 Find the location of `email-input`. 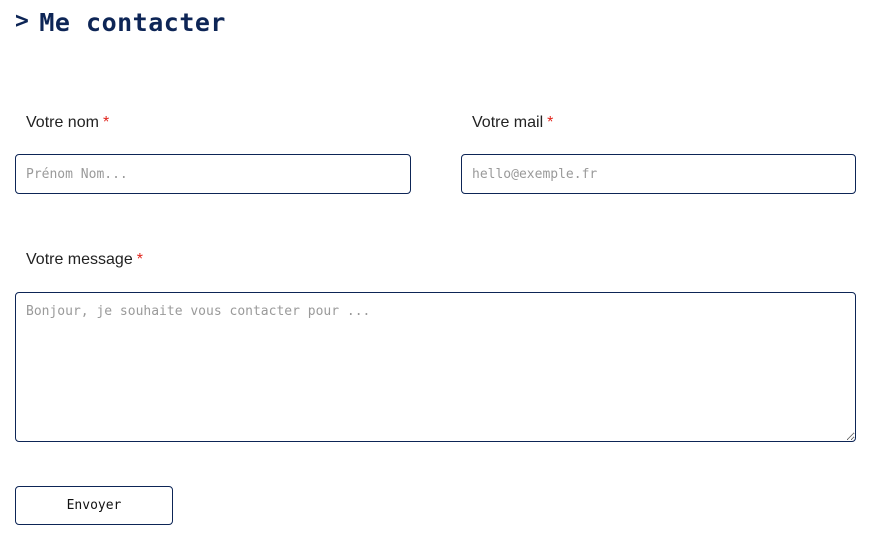

email-input is located at coordinates (658, 174).